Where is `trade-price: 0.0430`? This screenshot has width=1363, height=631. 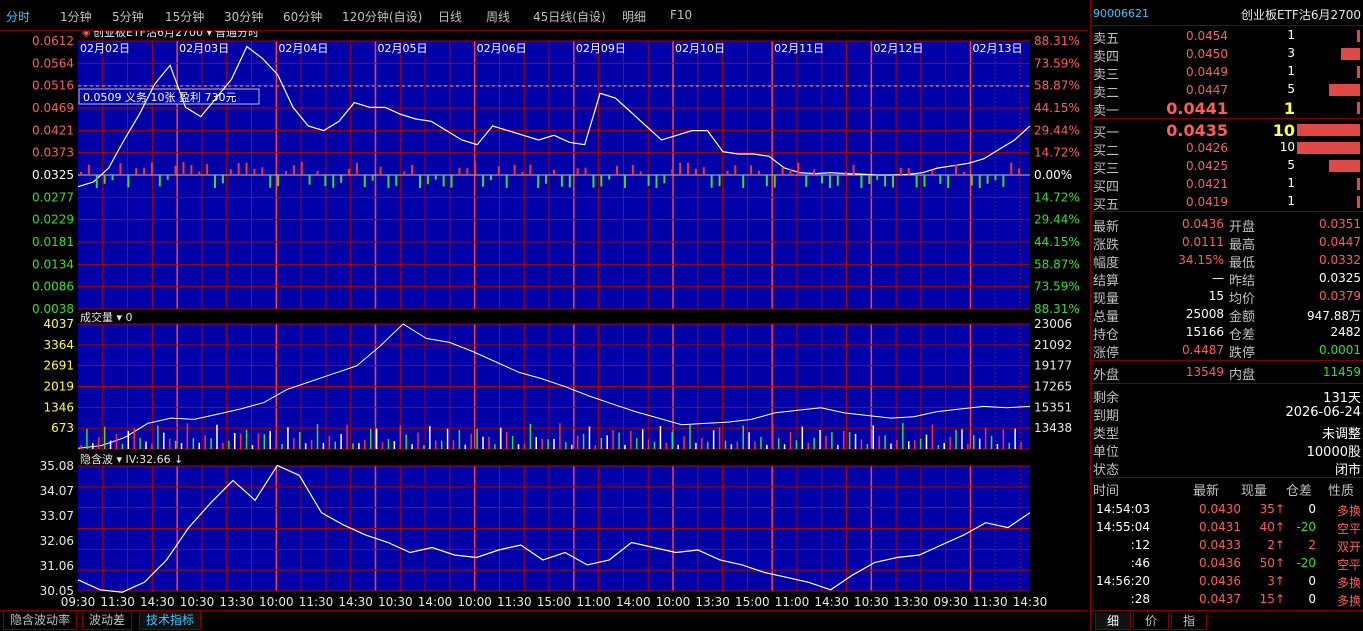
trade-price: 0.0430 is located at coordinates (1220, 509).